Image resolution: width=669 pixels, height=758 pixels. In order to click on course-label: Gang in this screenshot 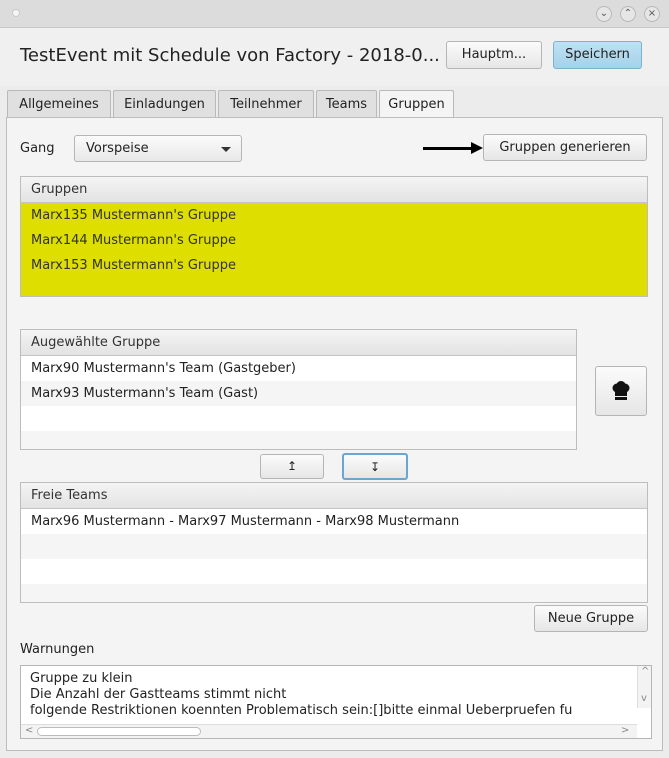, I will do `click(37, 148)`.